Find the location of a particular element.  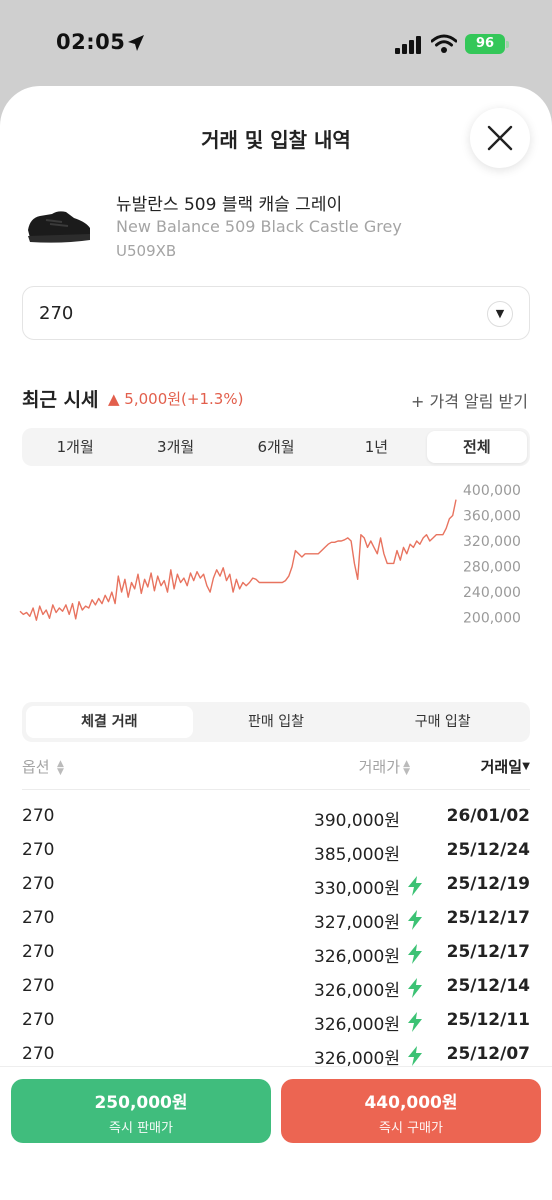

instant-buy-price: 440,000원 is located at coordinates (411, 1103).